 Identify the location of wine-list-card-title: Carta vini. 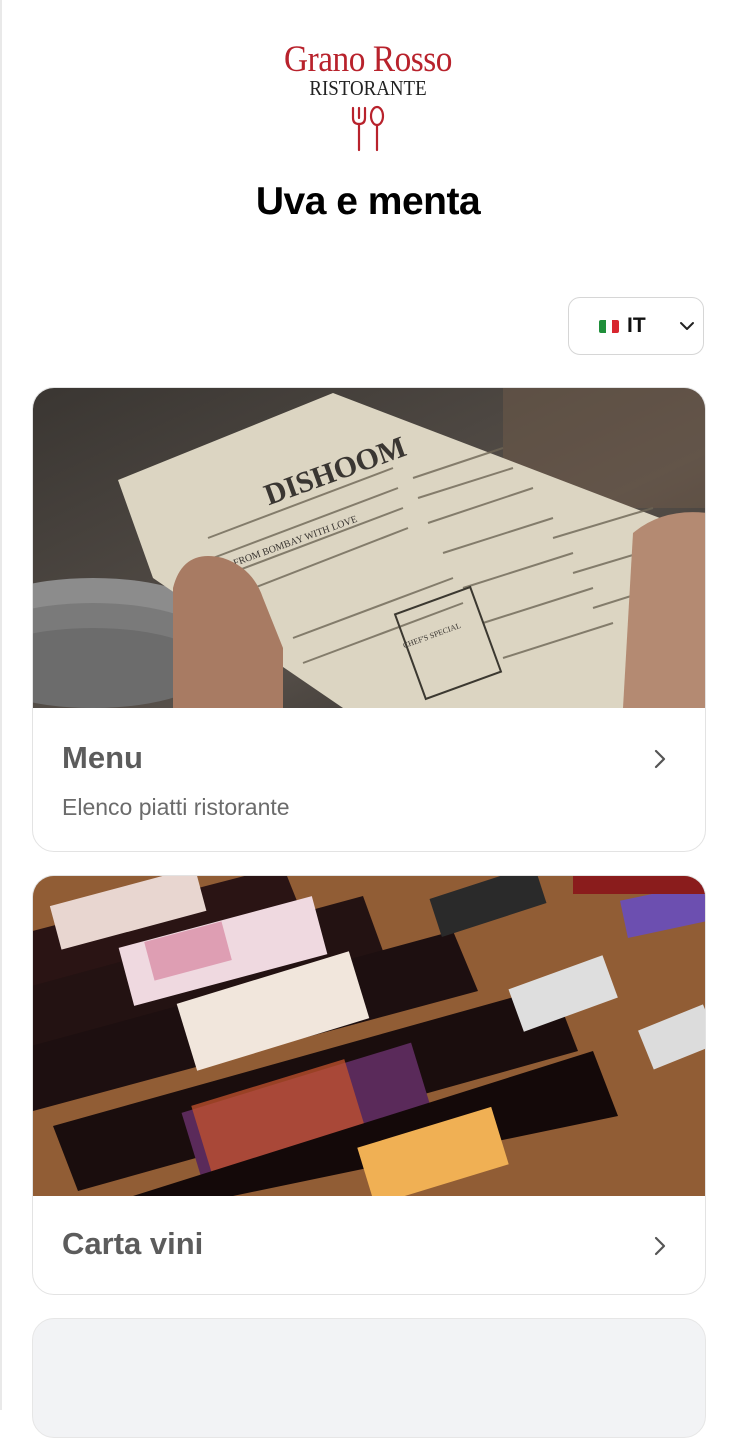
(133, 1243).